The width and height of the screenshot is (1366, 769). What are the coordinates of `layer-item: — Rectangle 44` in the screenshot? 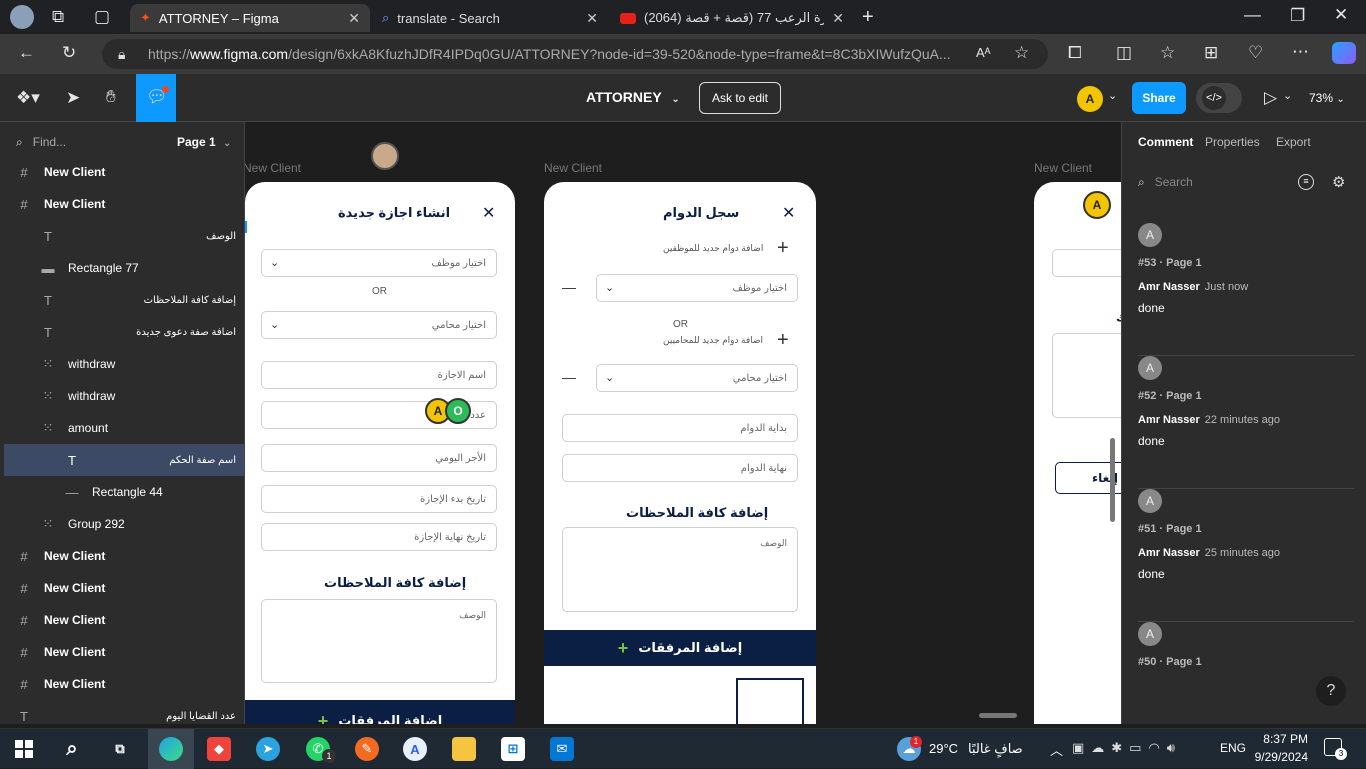 It's located at (124, 492).